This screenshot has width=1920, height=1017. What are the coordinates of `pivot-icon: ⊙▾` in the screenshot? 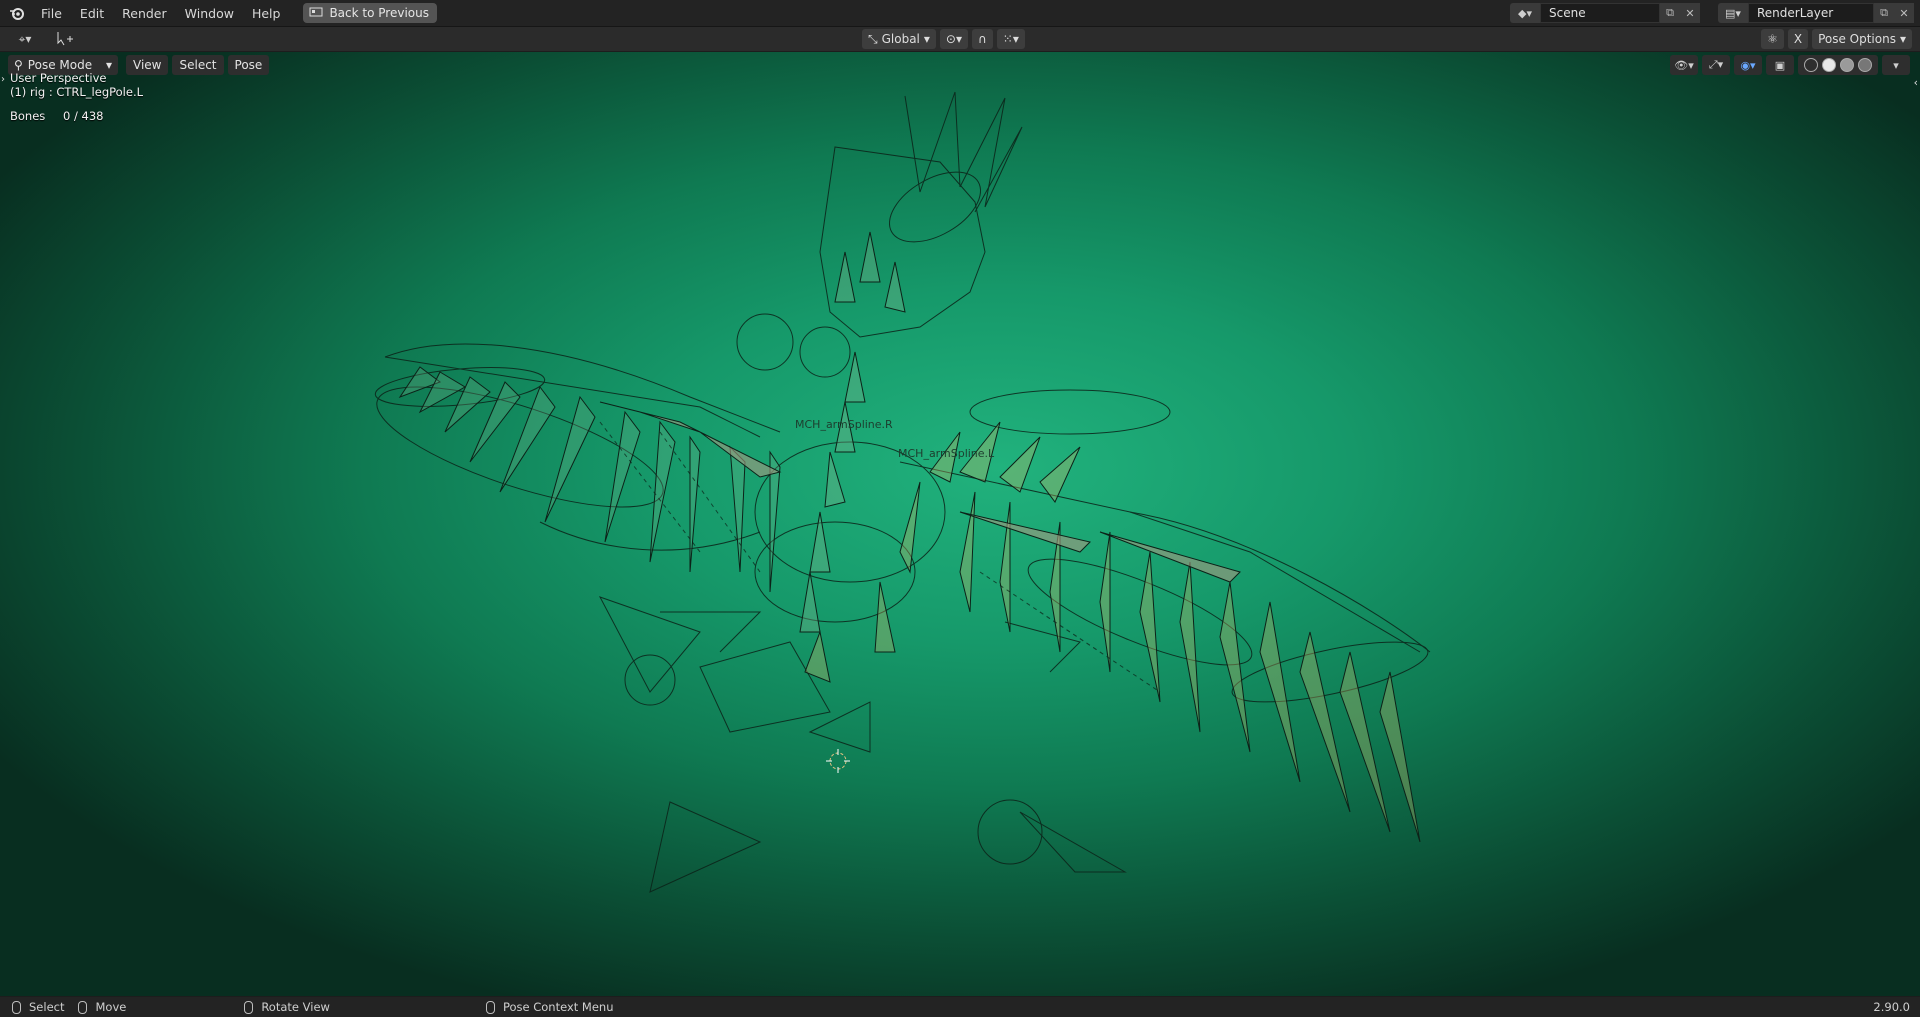 It's located at (953, 39).